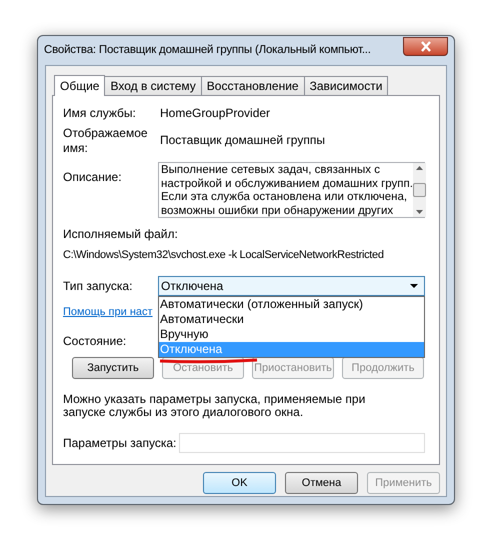 This screenshot has height=548, width=494. I want to click on close-button, so click(425, 46).